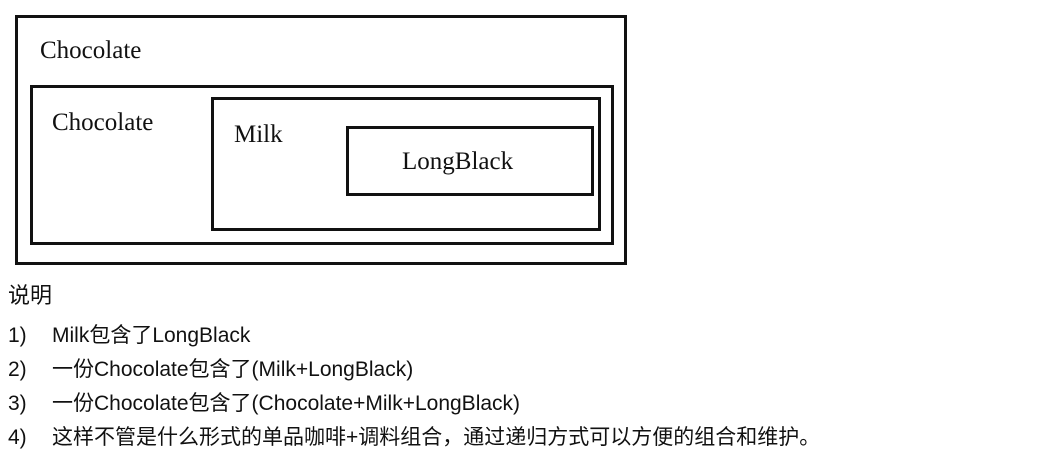 The width and height of the screenshot is (1046, 460). I want to click on note-text: 这样不管是什么形式的单品咖啡+调料组合，通过递归方式可以方便的组合和维护。, so click(436, 437).